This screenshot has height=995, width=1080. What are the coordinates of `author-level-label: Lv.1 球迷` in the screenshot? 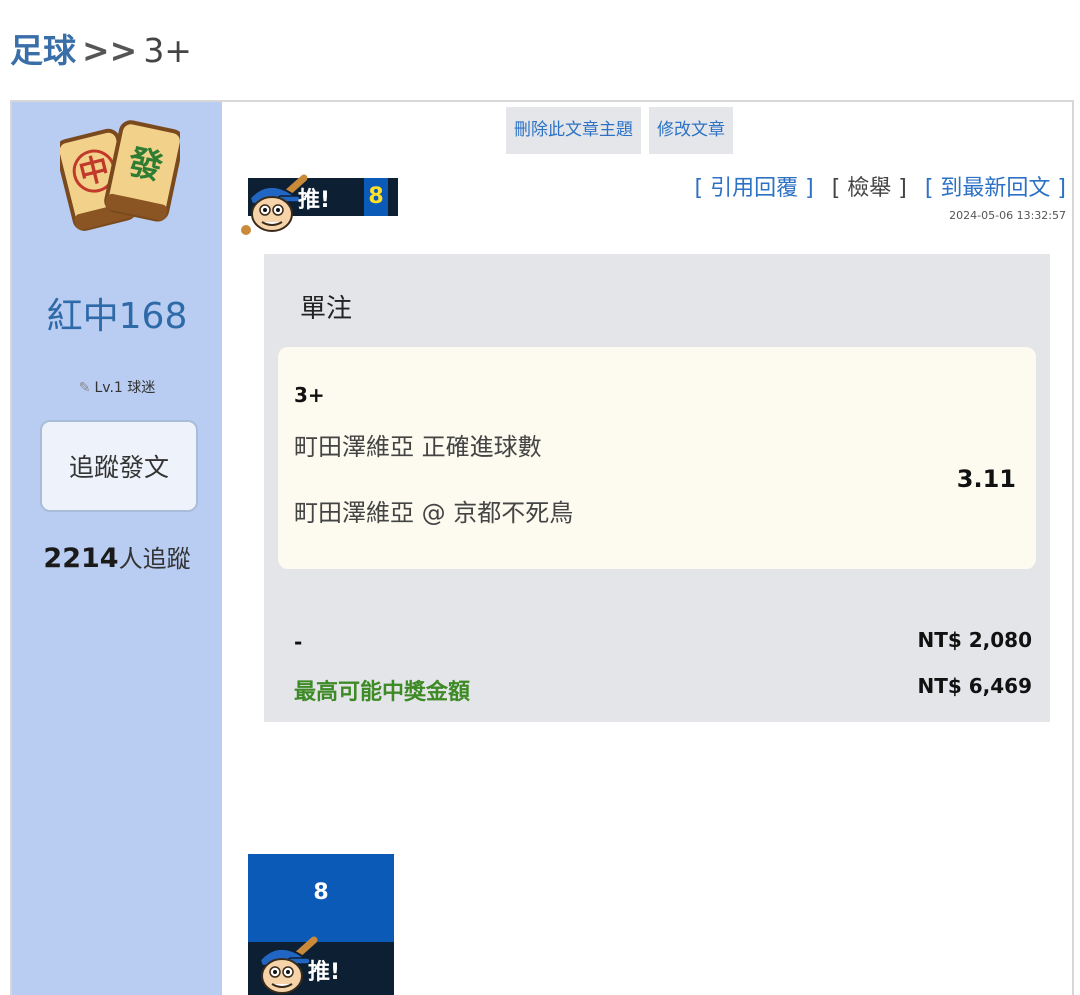 It's located at (125, 388).